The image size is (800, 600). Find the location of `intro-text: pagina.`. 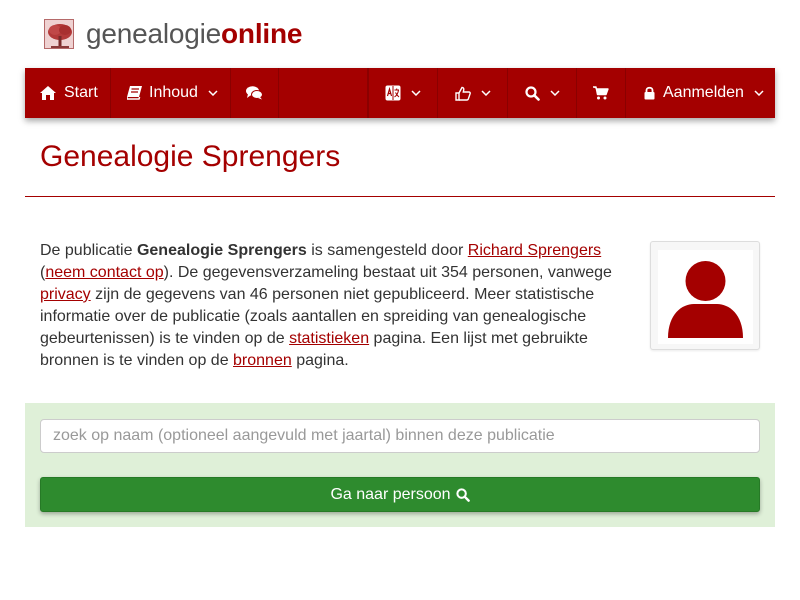

intro-text: pagina. is located at coordinates (320, 360).